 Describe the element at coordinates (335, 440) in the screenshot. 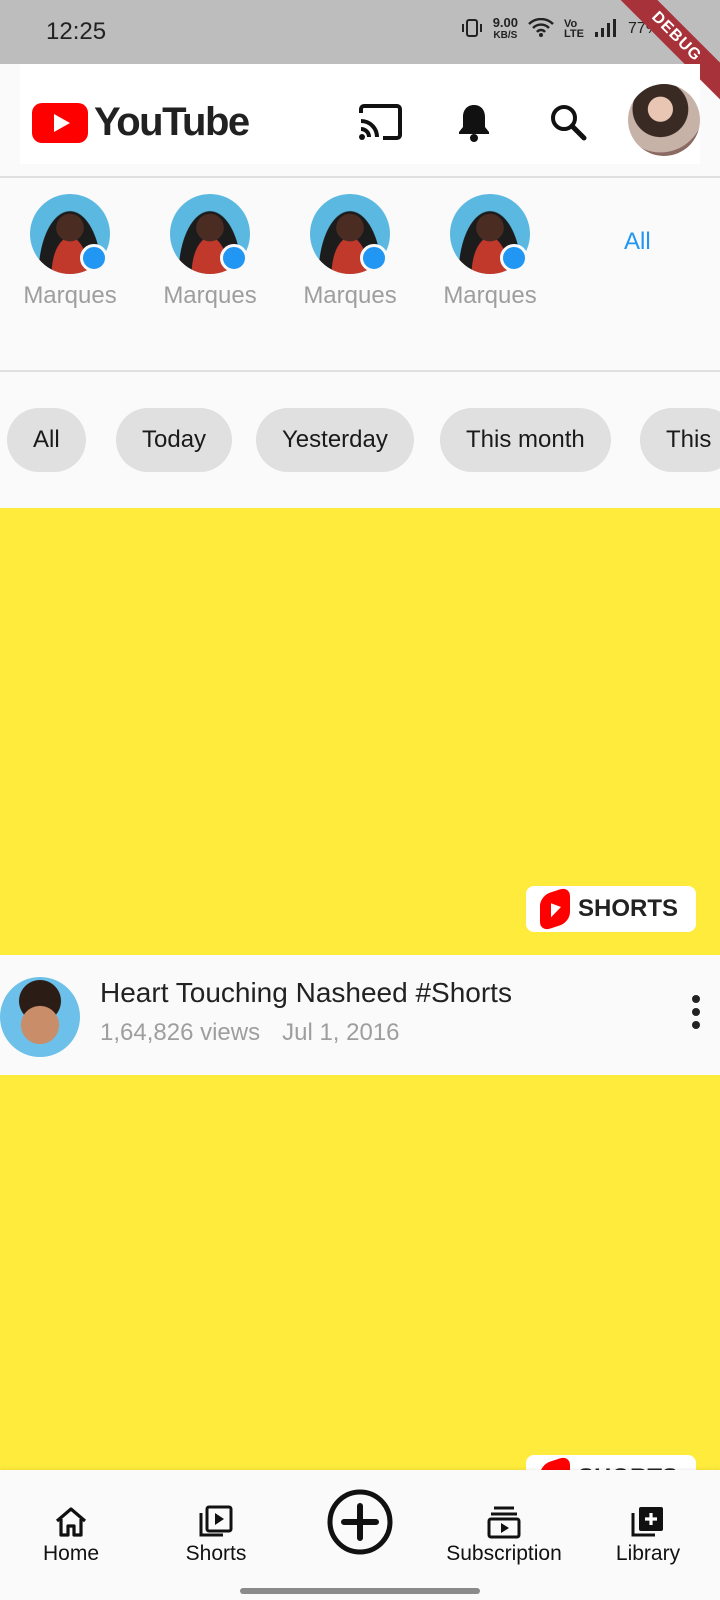

I see `chip-yesterday: Yesterday` at that location.